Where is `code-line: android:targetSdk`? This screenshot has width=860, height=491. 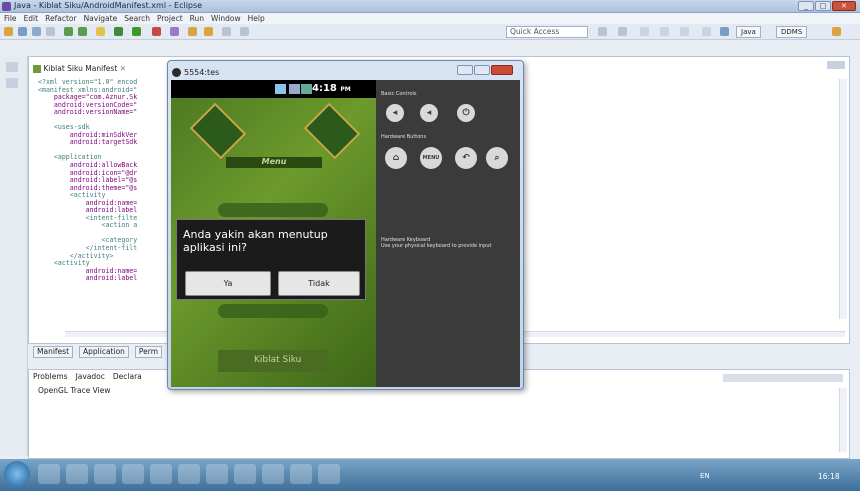
code-line: android:targetSdk is located at coordinates (88, 143).